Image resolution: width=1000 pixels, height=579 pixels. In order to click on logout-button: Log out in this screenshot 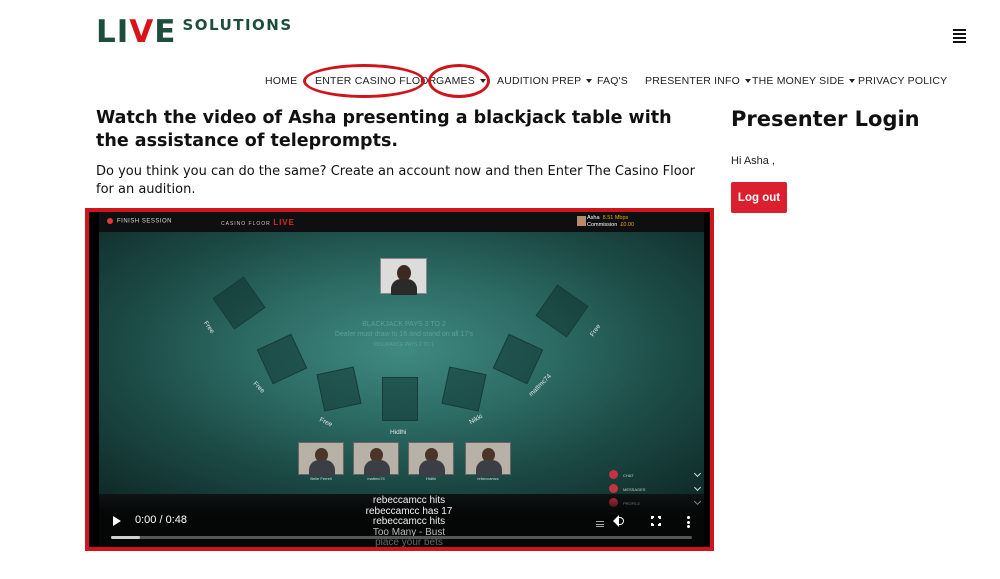, I will do `click(759, 197)`.